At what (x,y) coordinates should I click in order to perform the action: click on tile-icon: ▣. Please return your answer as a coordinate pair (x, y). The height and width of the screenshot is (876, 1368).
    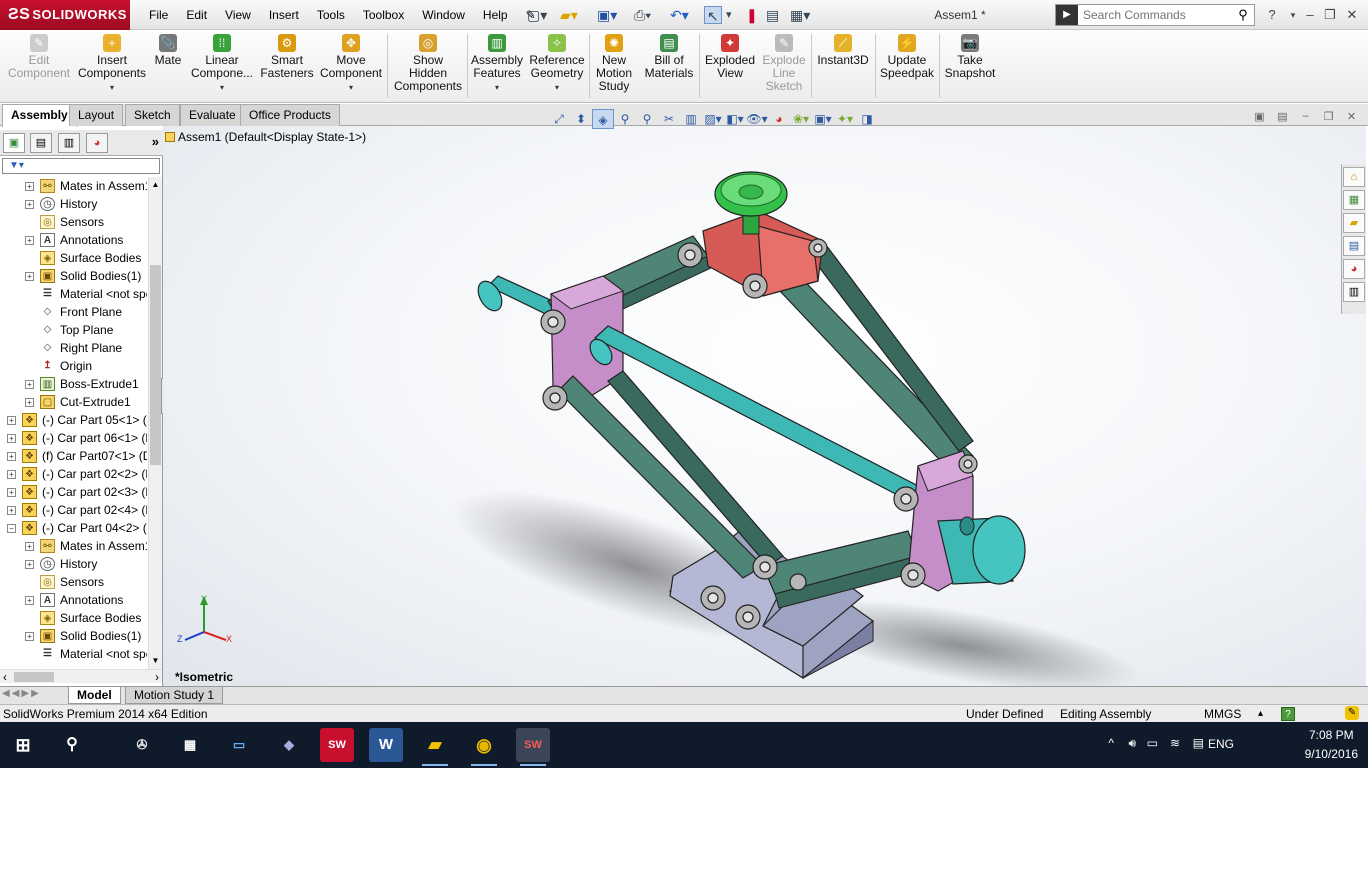
    Looking at the image, I should click on (1259, 116).